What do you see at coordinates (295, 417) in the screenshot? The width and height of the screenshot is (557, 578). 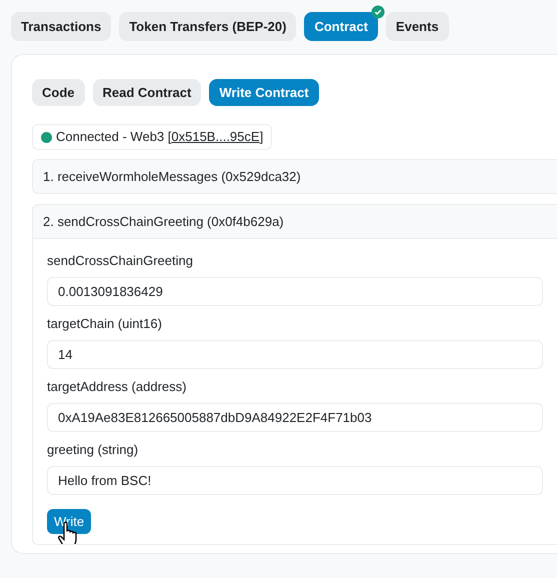 I see `input-field: 0xA19Ae83E812665005887dbD9A84922E2F4F71b03` at bounding box center [295, 417].